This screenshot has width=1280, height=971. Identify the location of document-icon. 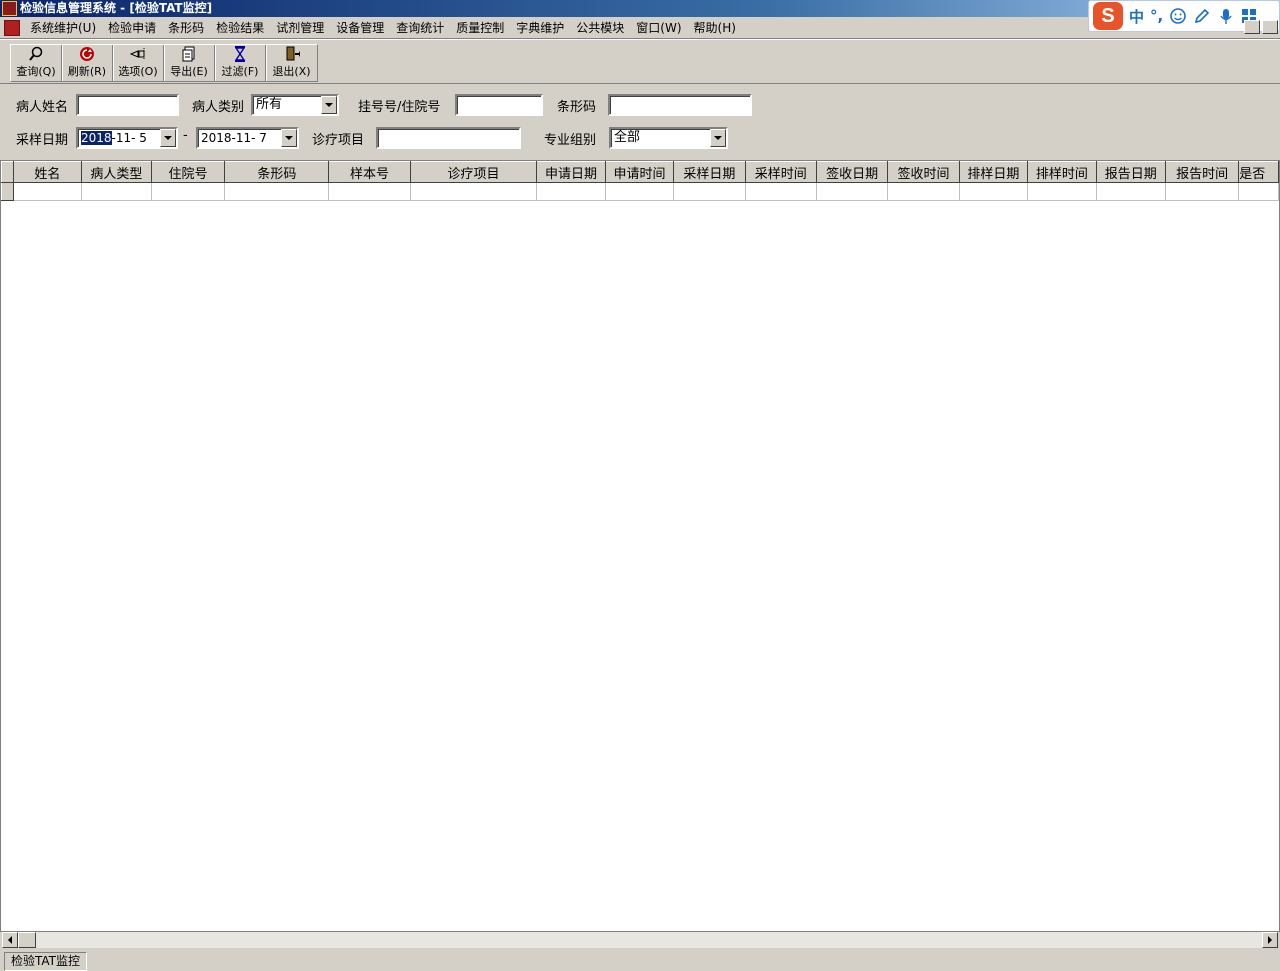
(12, 27).